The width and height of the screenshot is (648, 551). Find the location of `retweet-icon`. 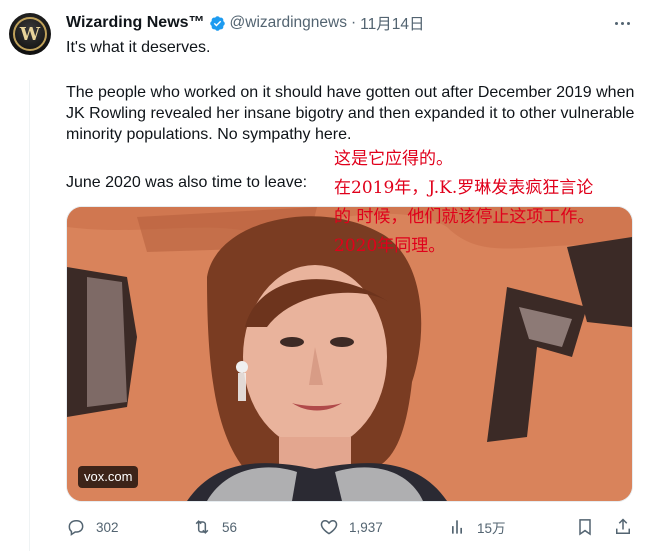

retweet-icon is located at coordinates (202, 527).